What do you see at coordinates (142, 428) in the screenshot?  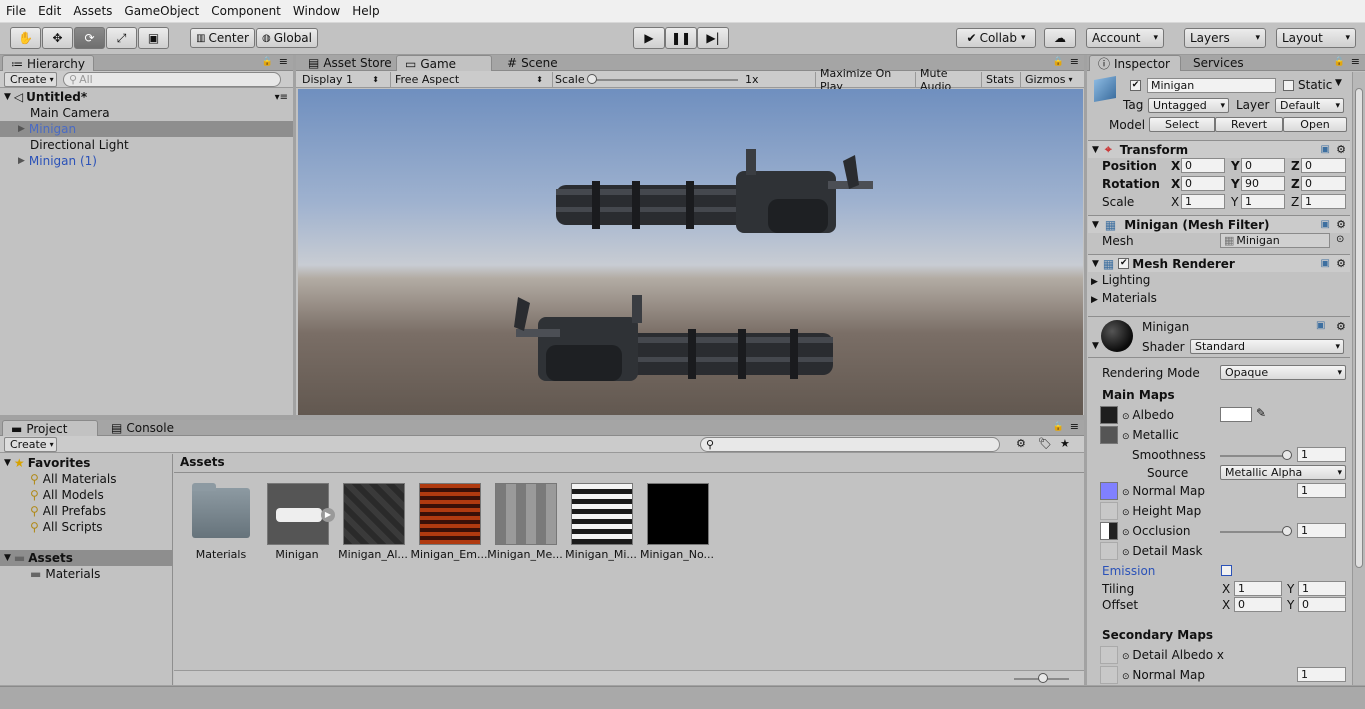 I see `tab-console: ▤ Console` at bounding box center [142, 428].